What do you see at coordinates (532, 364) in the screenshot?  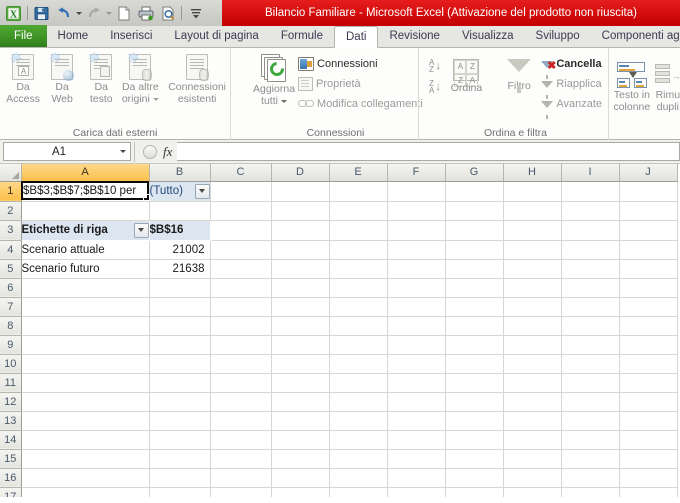 I see `cell-h10` at bounding box center [532, 364].